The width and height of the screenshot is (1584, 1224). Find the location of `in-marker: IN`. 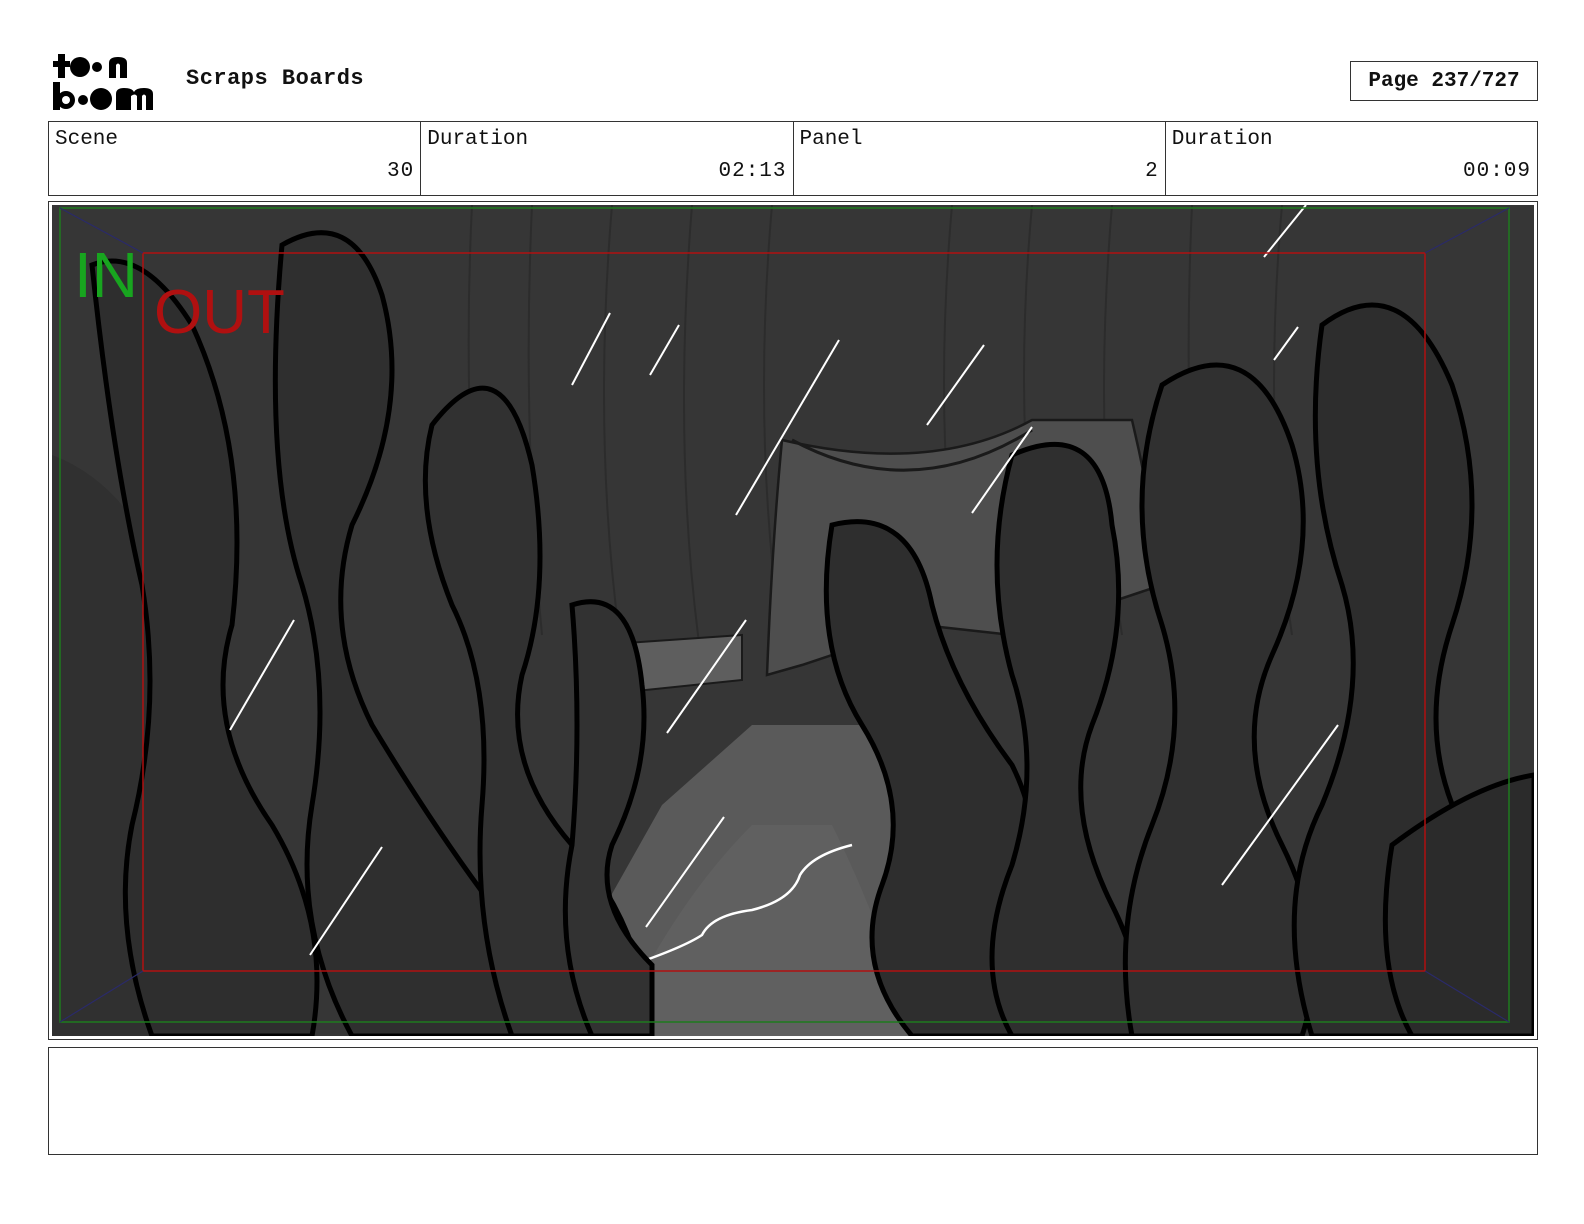

in-marker: IN is located at coordinates (106, 275).